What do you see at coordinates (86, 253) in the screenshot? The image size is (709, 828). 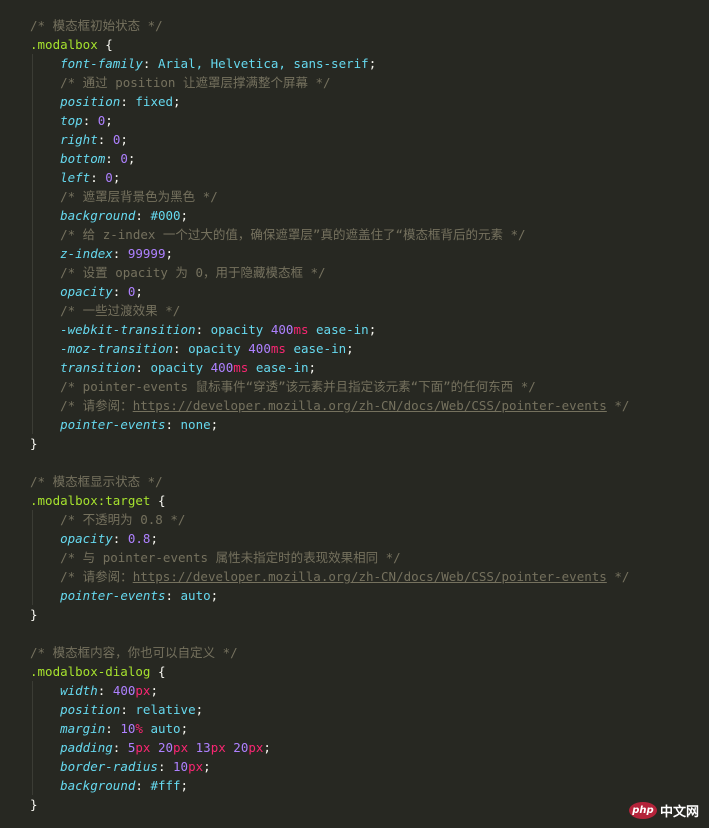 I see `code-token: z-index` at bounding box center [86, 253].